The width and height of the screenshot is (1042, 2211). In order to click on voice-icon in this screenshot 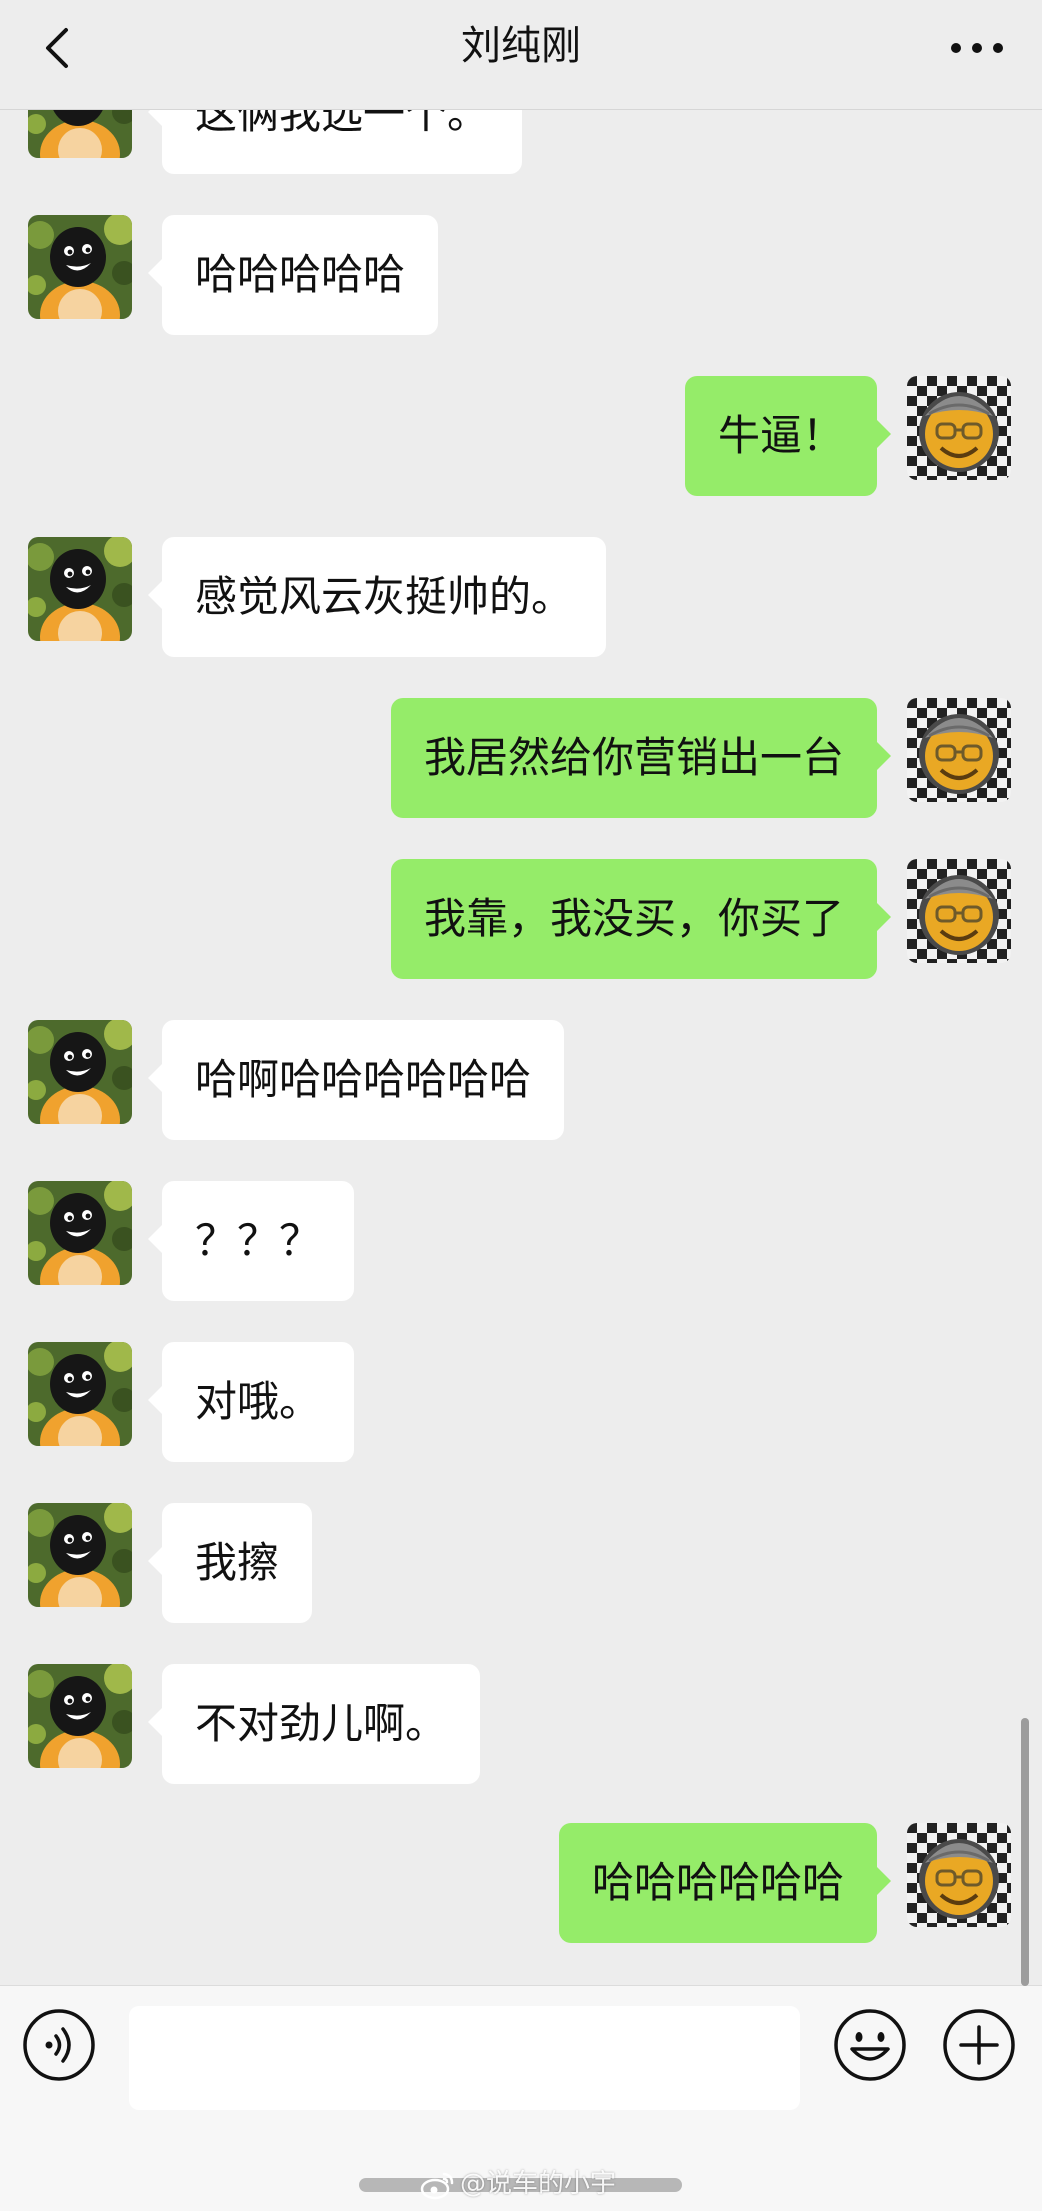, I will do `click(59, 2045)`.